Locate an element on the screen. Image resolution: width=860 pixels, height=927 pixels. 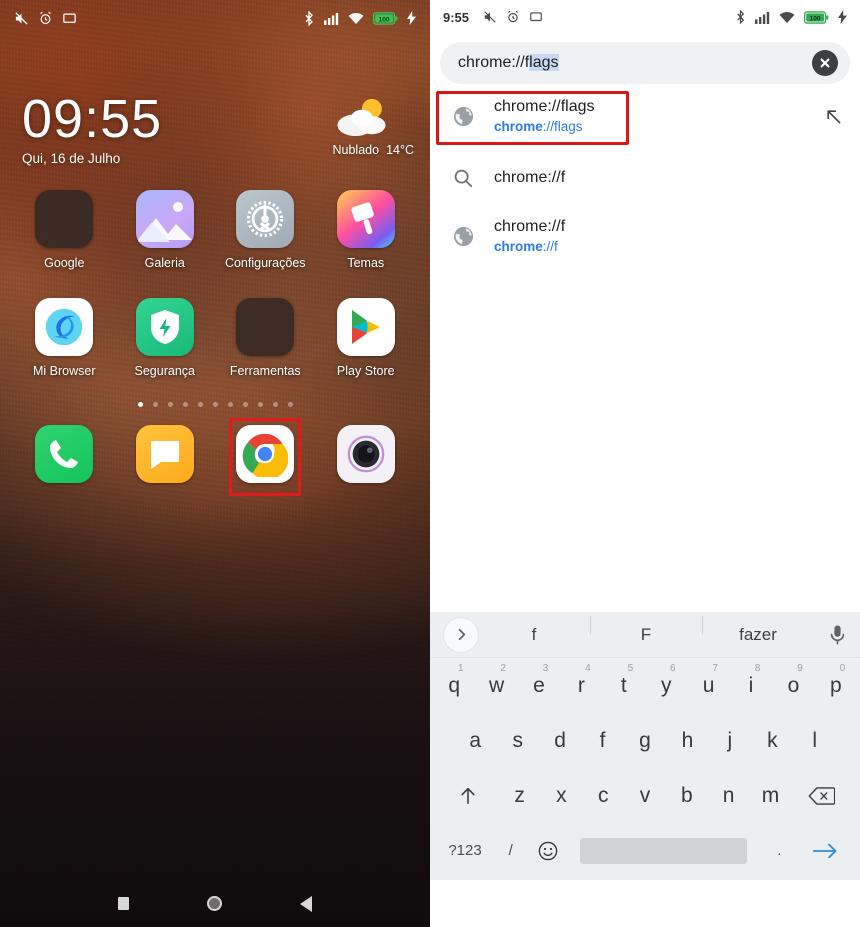
key-l: l is located at coordinates (815, 741).